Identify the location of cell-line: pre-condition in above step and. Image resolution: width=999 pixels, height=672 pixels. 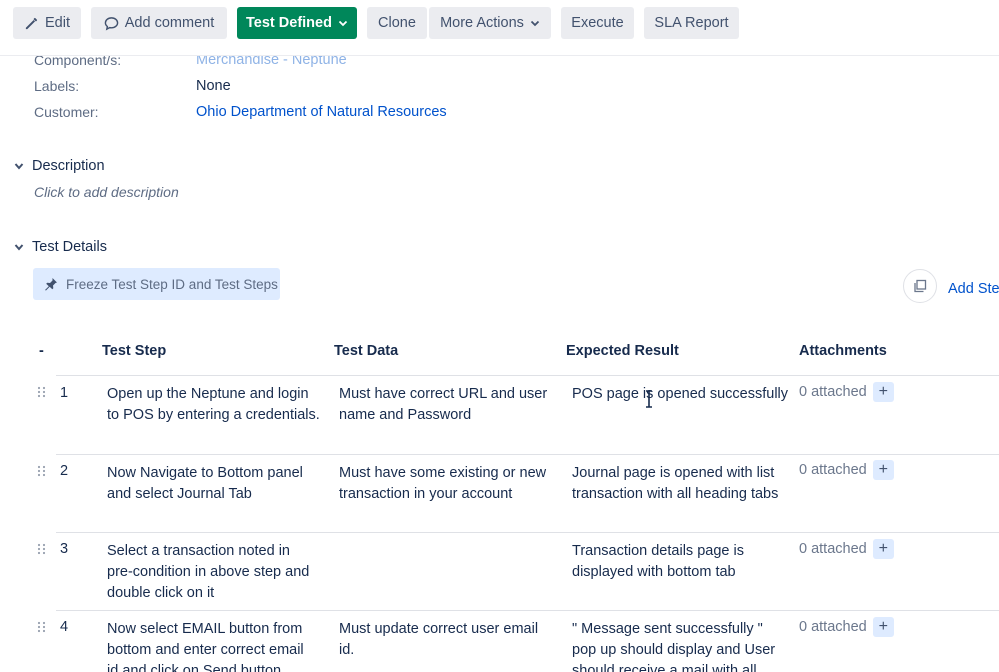
(208, 572).